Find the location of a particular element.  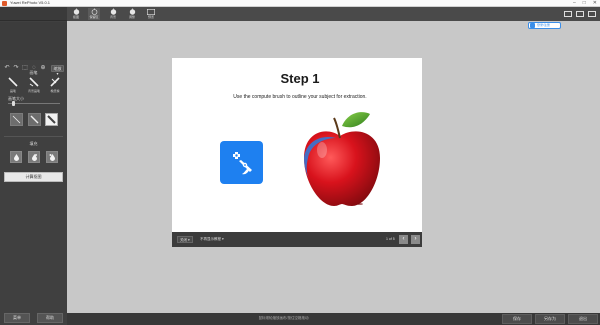

save-button: 保存 is located at coordinates (517, 319).